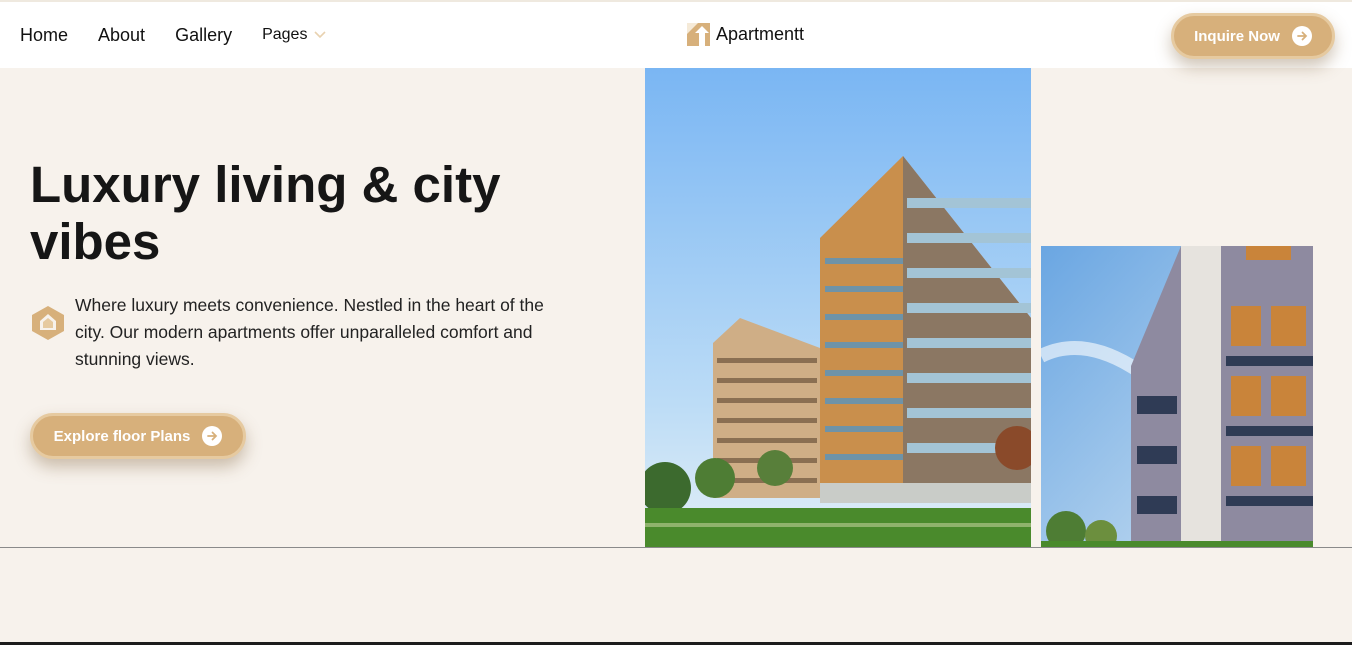  What do you see at coordinates (320, 35) in the screenshot?
I see `chevron-down-icon` at bounding box center [320, 35].